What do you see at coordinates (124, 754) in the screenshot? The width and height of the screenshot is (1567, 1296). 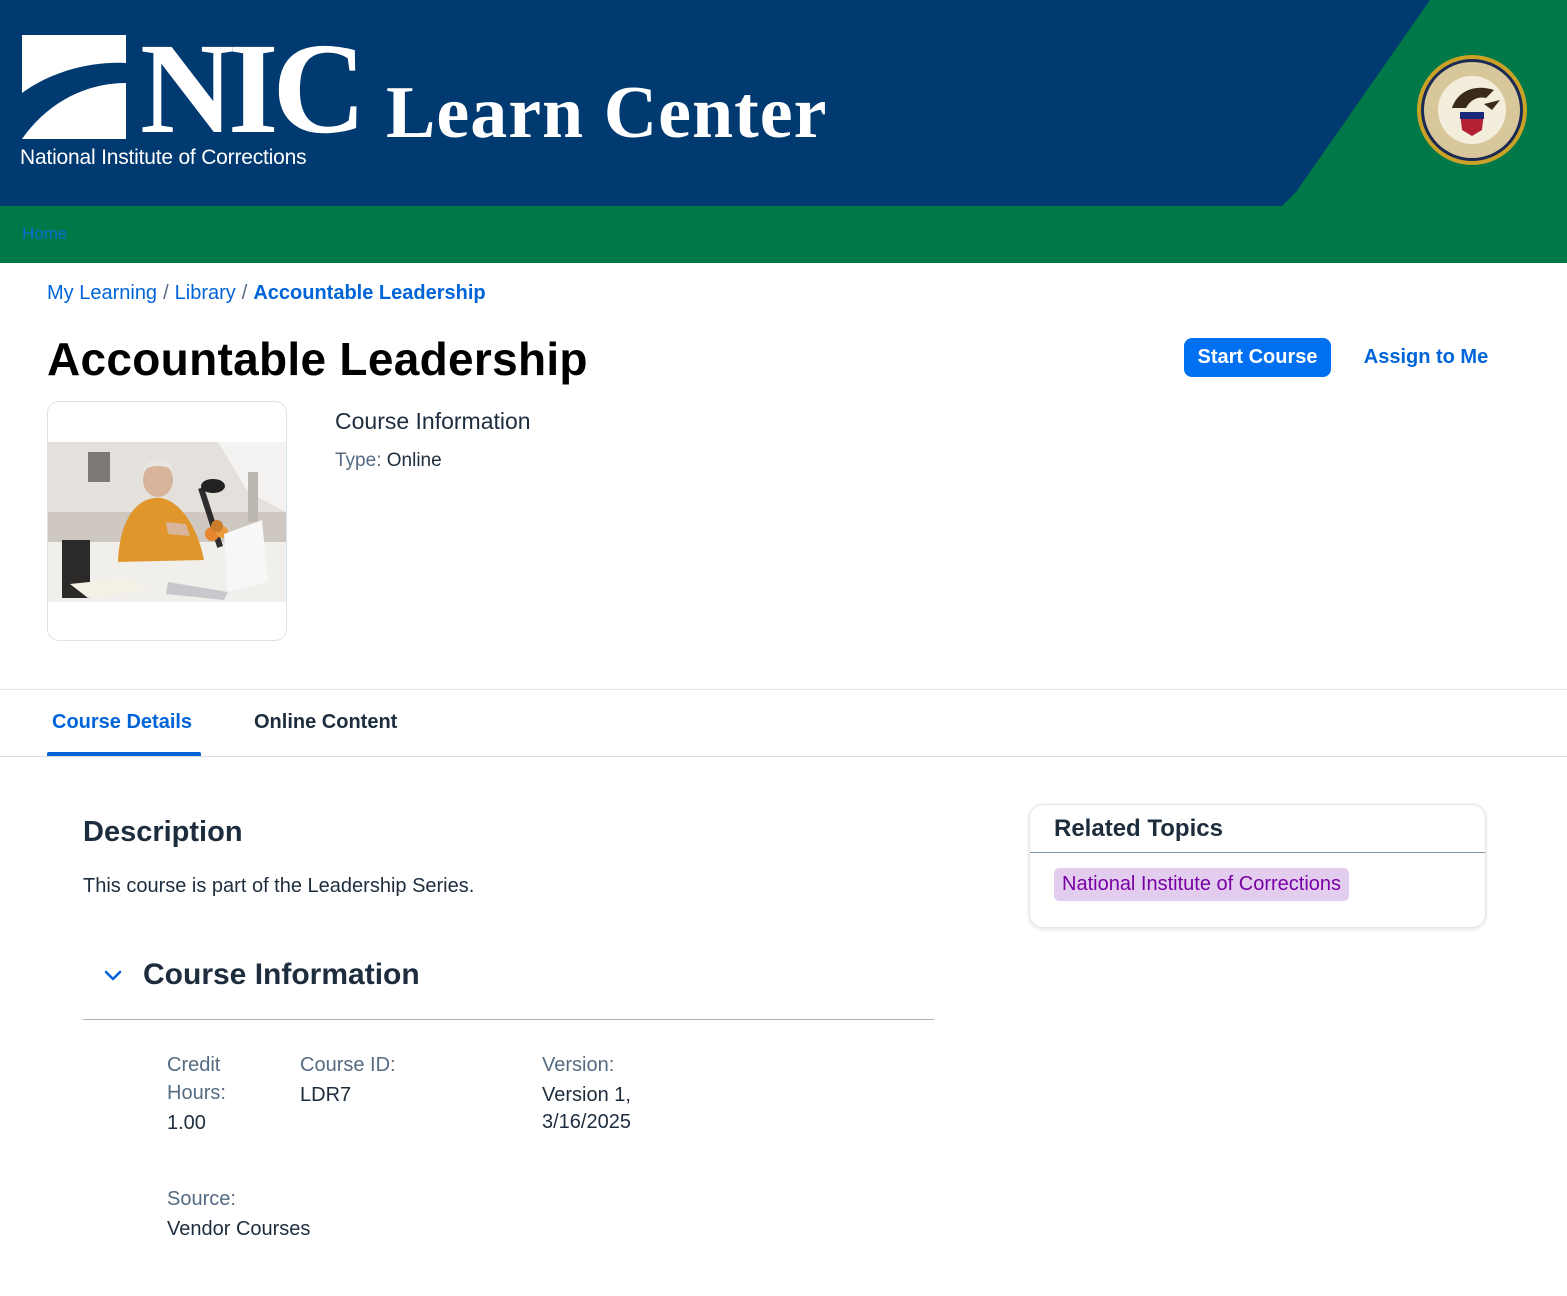 I see `active-tab-indicator` at bounding box center [124, 754].